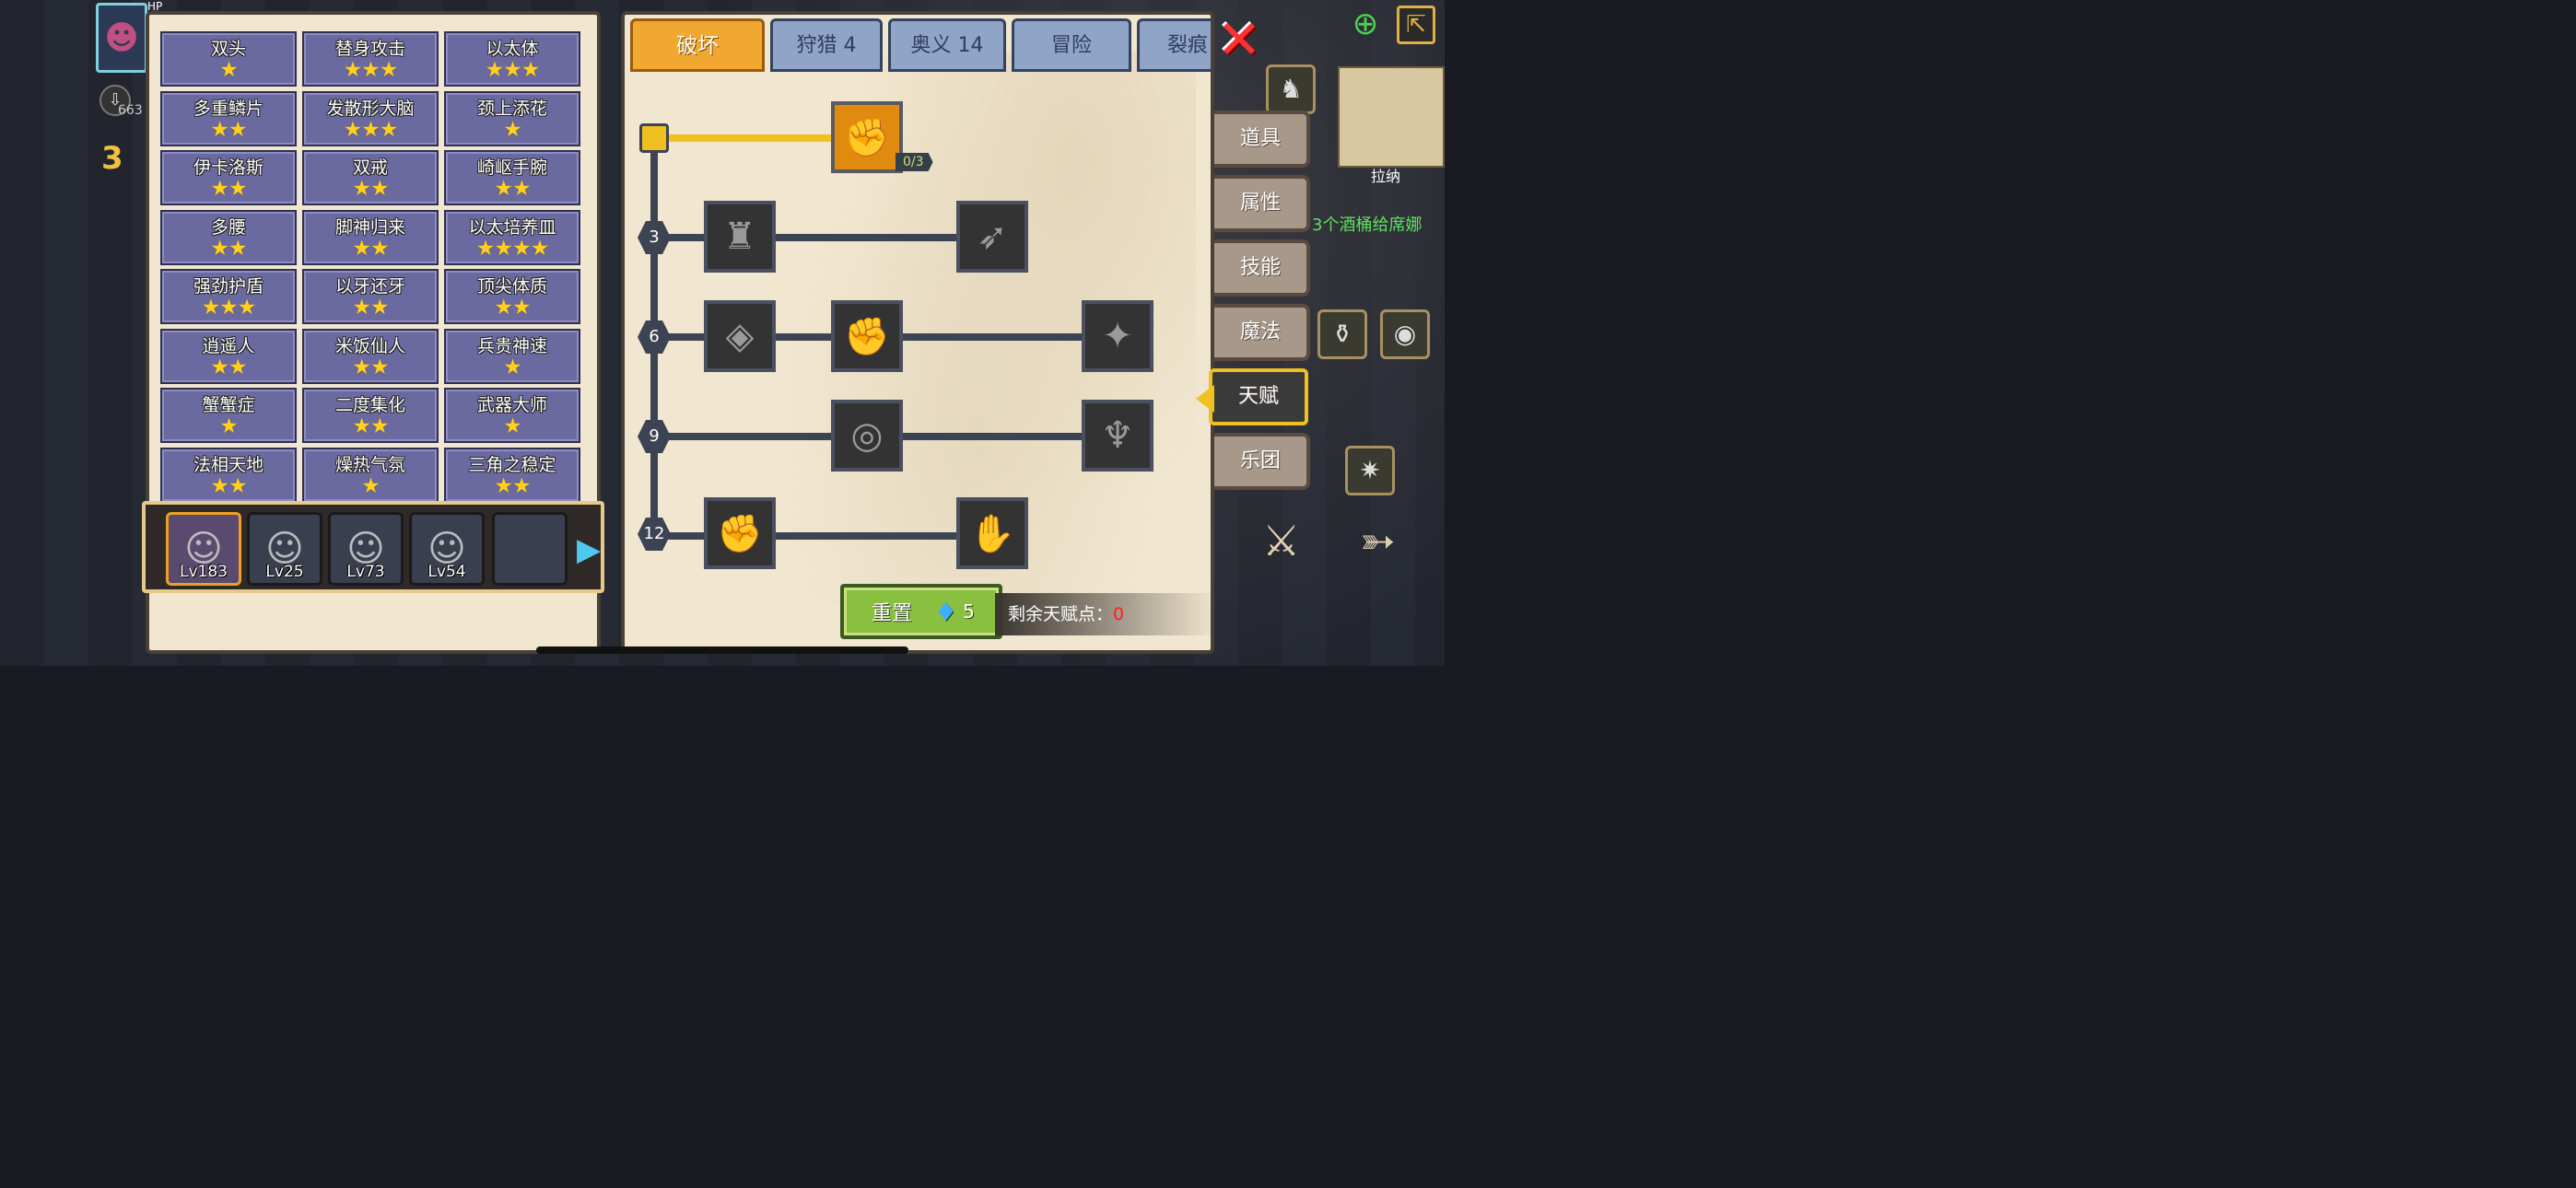 The height and width of the screenshot is (1188, 2576). Describe the element at coordinates (992, 533) in the screenshot. I see `grip-hand-icon: ✋` at that location.